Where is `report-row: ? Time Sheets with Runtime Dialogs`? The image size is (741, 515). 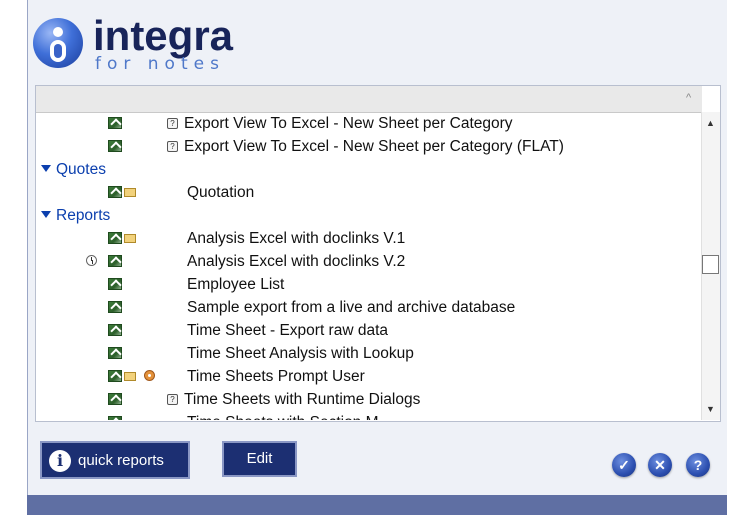 report-row: ? Time Sheets with Runtime Dialogs is located at coordinates (369, 400).